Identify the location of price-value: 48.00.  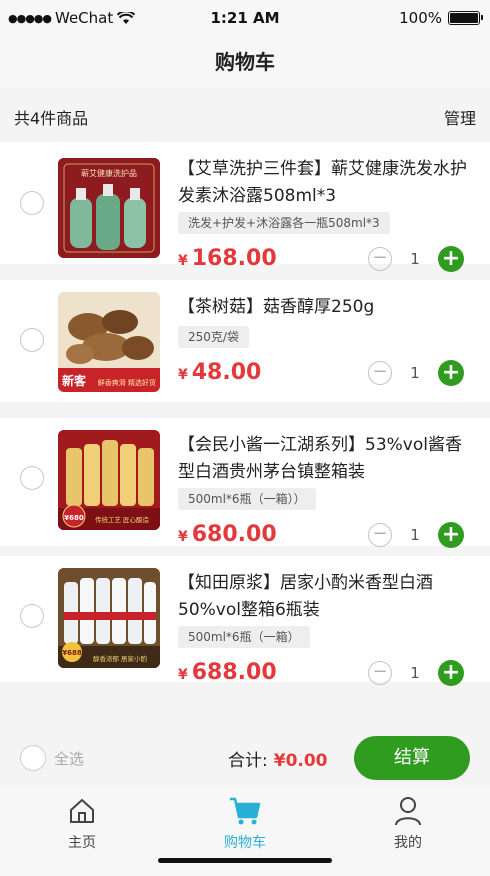
(226, 372).